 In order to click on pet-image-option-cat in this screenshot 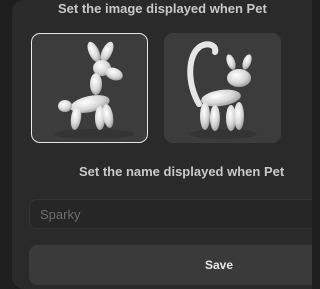, I will do `click(222, 88)`.